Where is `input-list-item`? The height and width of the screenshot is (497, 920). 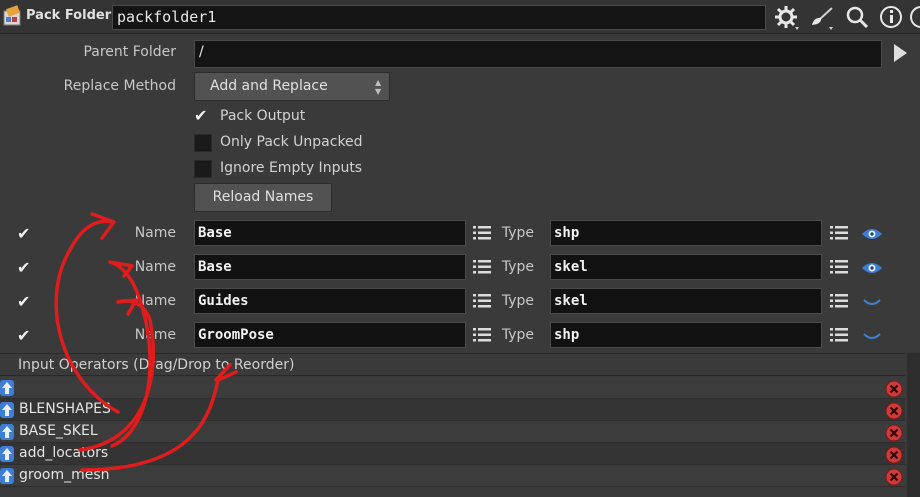 input-list-item is located at coordinates (452, 388).